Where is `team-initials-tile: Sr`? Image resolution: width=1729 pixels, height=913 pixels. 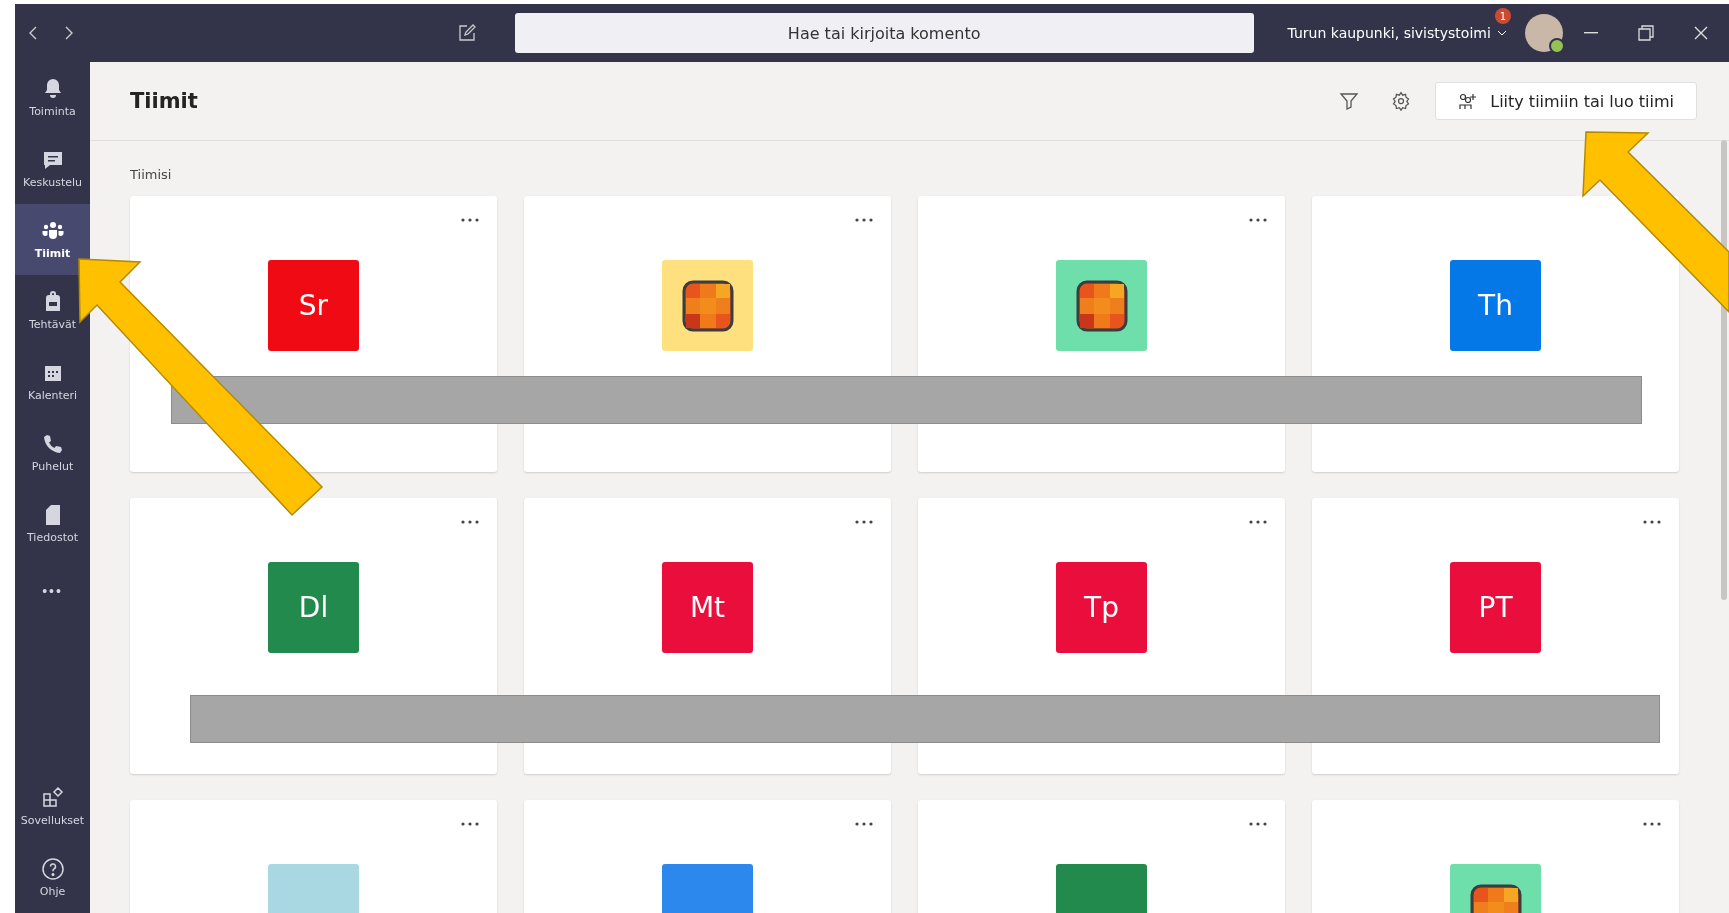
team-initials-tile: Sr is located at coordinates (313, 305).